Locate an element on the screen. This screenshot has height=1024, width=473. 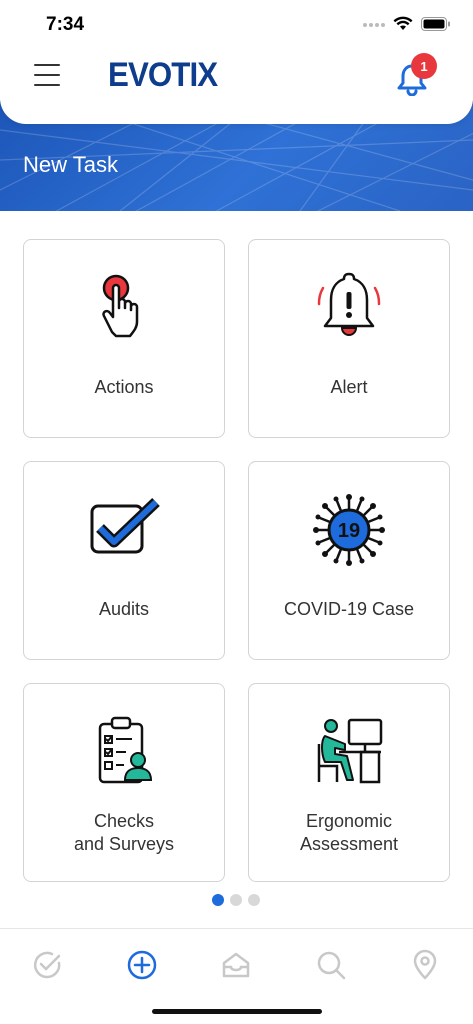
check-circle-icon is located at coordinates (47, 968).